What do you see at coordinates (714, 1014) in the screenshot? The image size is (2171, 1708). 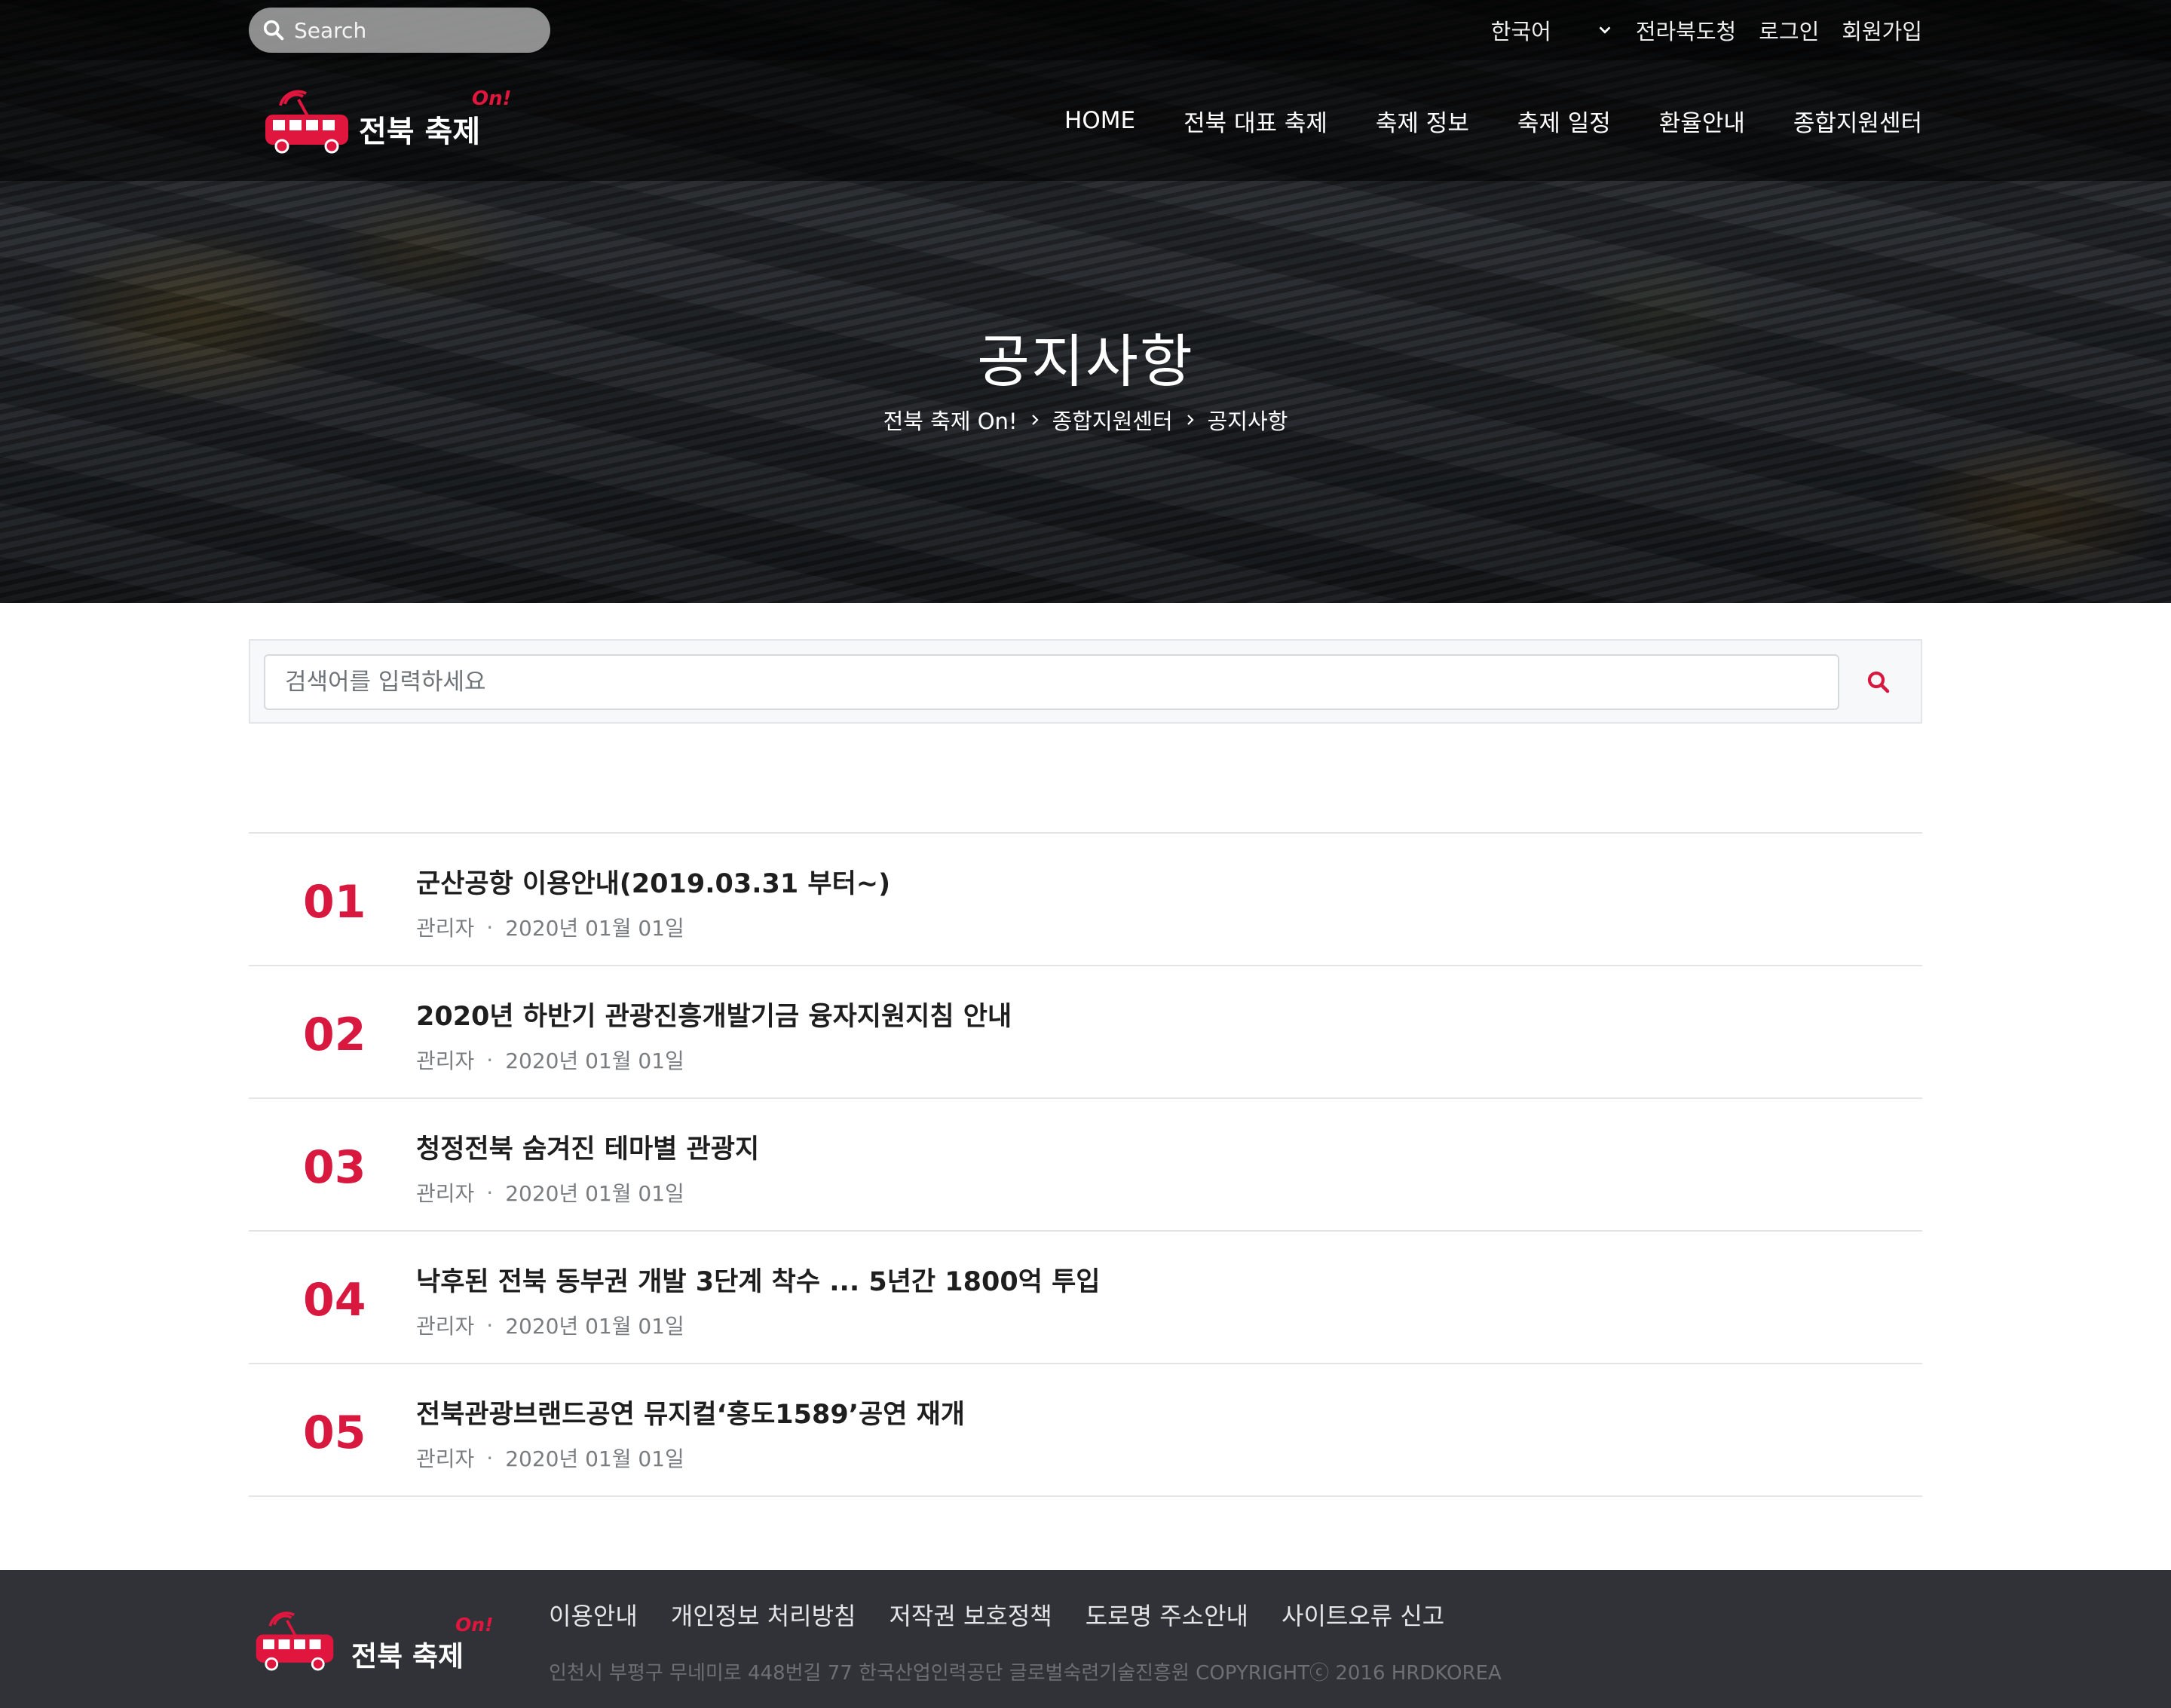 I see `notice-title: 2020년 하반기 관광진흥개발기금 융자지원지침 안내` at bounding box center [714, 1014].